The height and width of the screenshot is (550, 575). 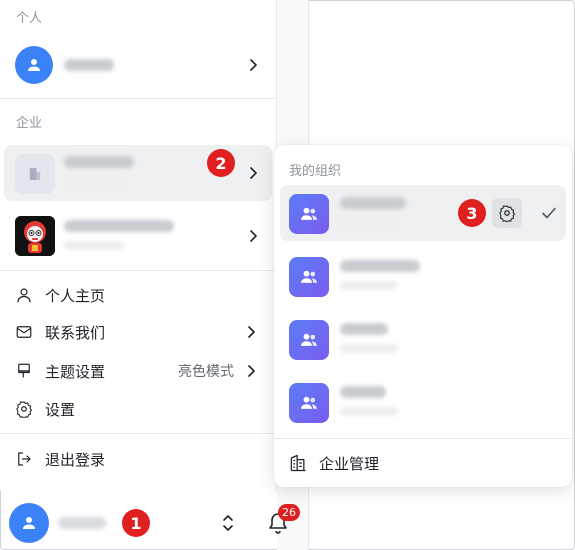 I want to click on step-marker-1: 1, so click(x=136, y=523).